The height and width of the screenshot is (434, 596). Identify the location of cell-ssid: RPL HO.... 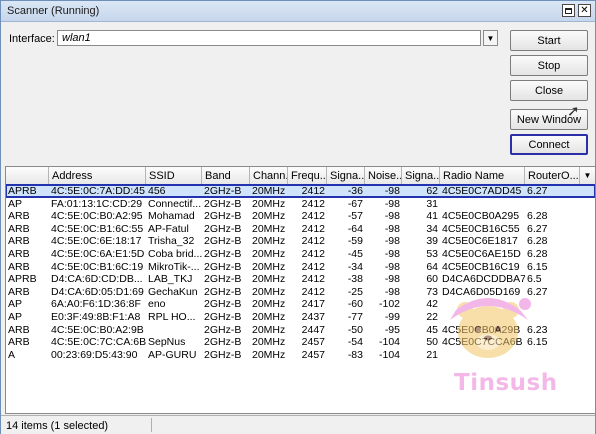
(172, 317).